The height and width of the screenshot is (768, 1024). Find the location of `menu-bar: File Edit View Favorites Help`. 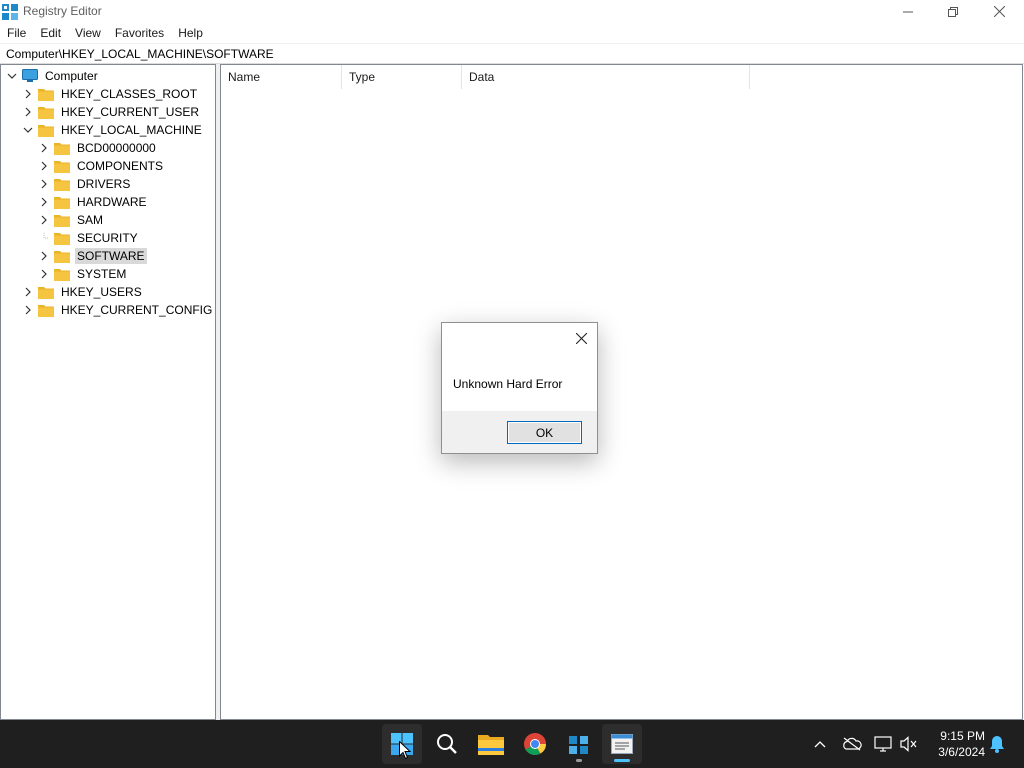

menu-bar: File Edit View Favorites Help is located at coordinates (512, 33).